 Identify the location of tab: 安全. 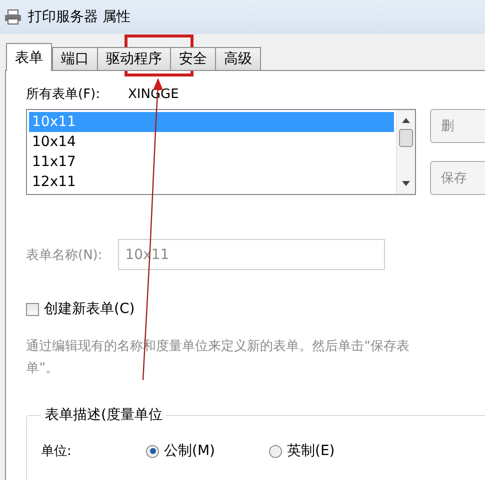
(193, 59).